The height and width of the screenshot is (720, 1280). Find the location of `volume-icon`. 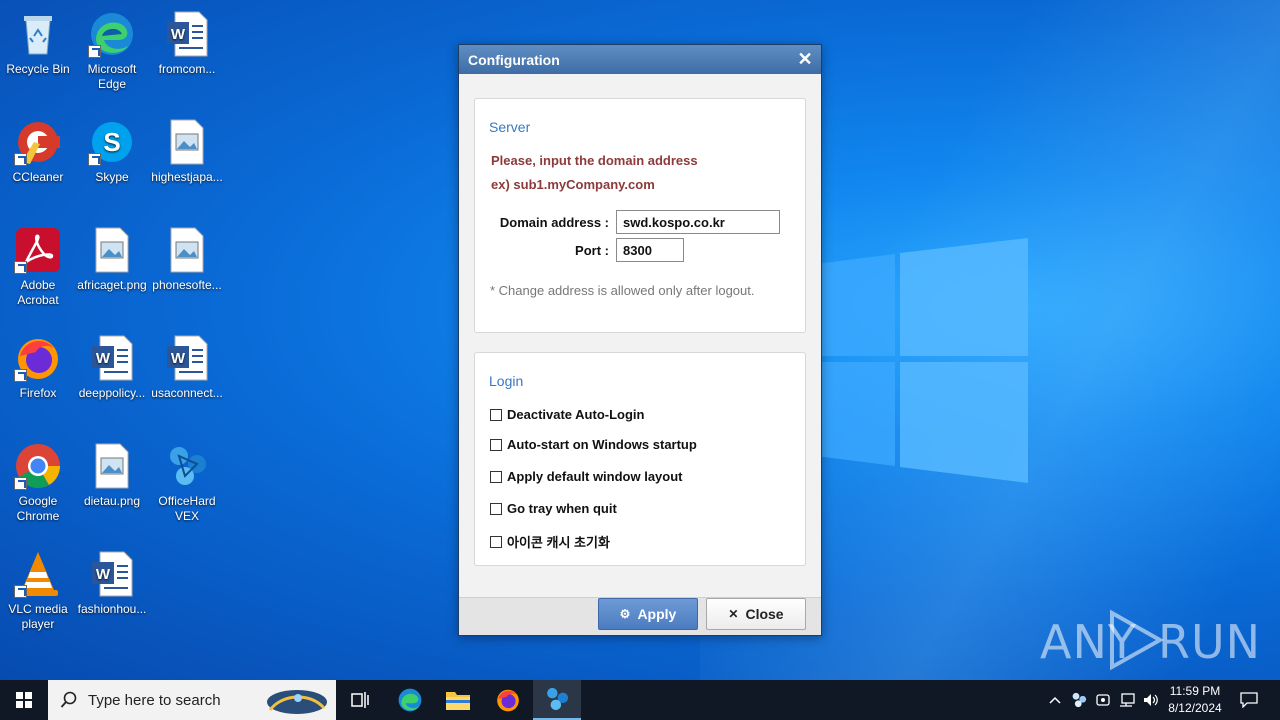

volume-icon is located at coordinates (1151, 700).